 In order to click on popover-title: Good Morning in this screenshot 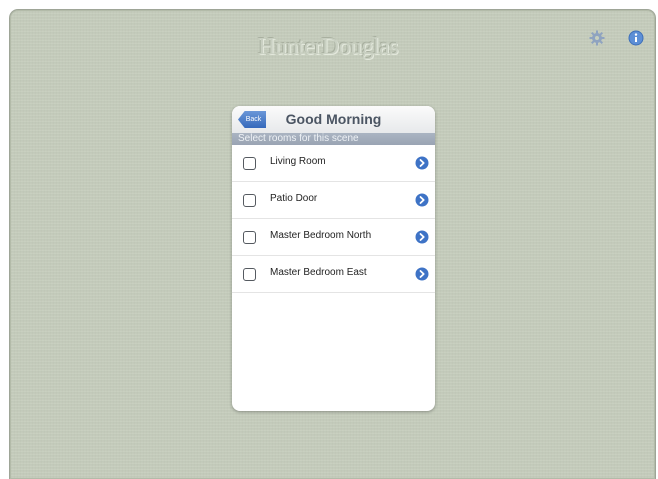, I will do `click(333, 119)`.